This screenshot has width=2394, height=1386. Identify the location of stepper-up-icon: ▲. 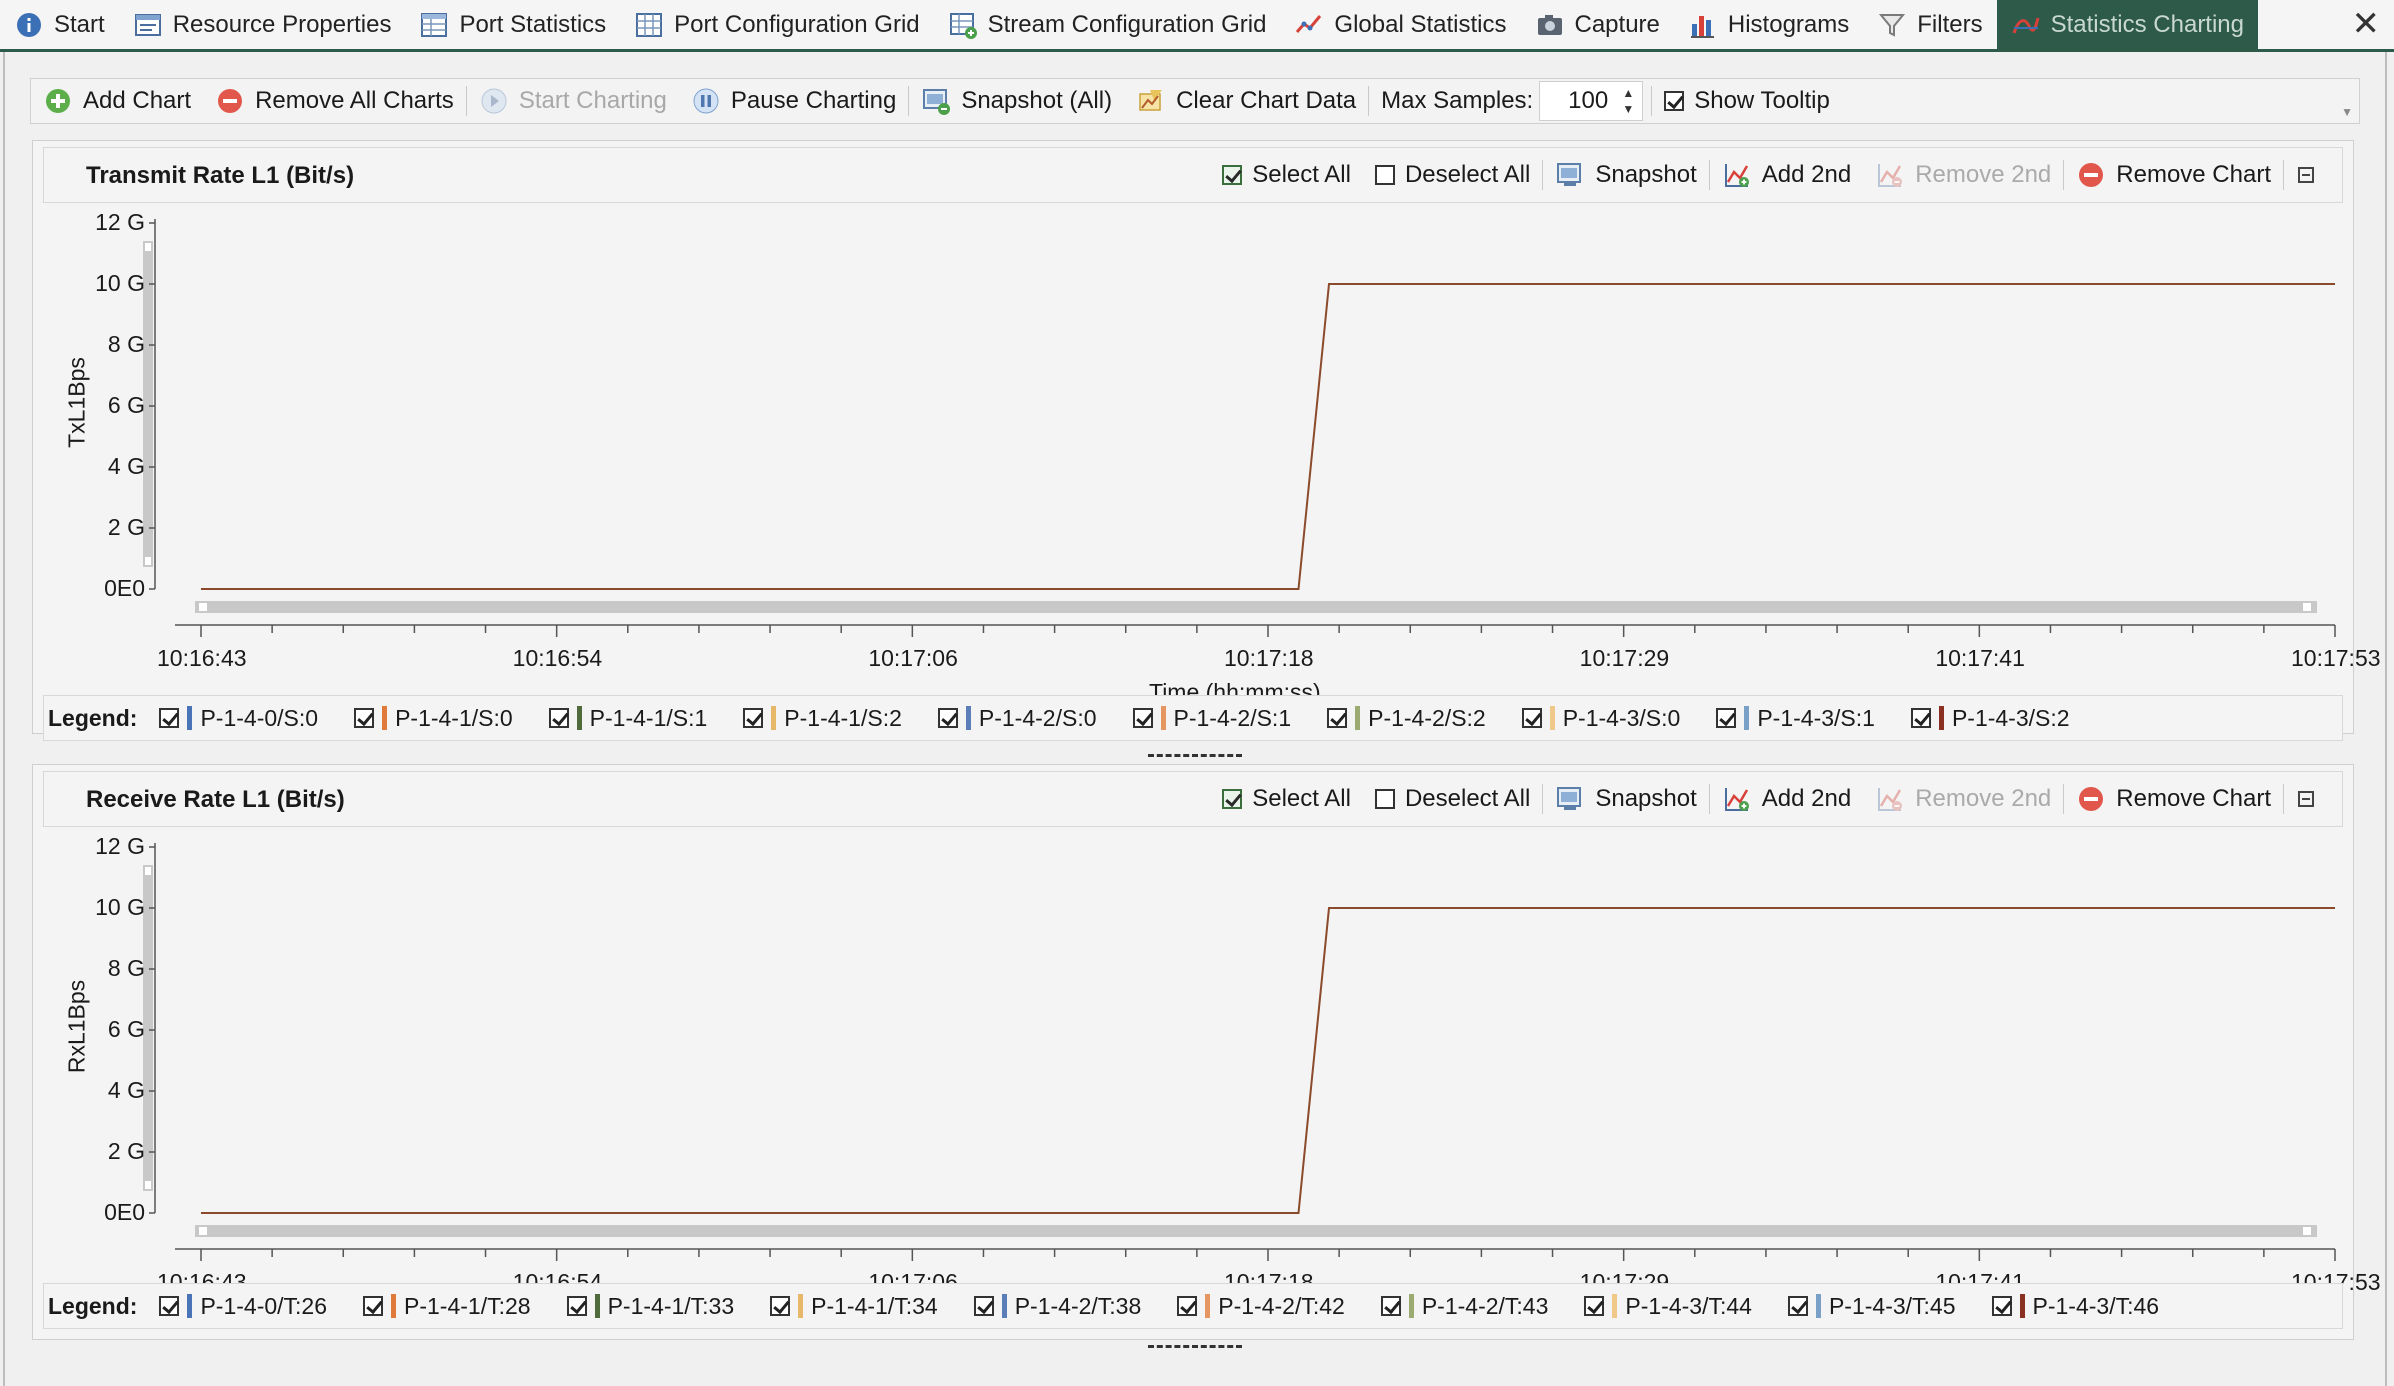
(1628, 93).